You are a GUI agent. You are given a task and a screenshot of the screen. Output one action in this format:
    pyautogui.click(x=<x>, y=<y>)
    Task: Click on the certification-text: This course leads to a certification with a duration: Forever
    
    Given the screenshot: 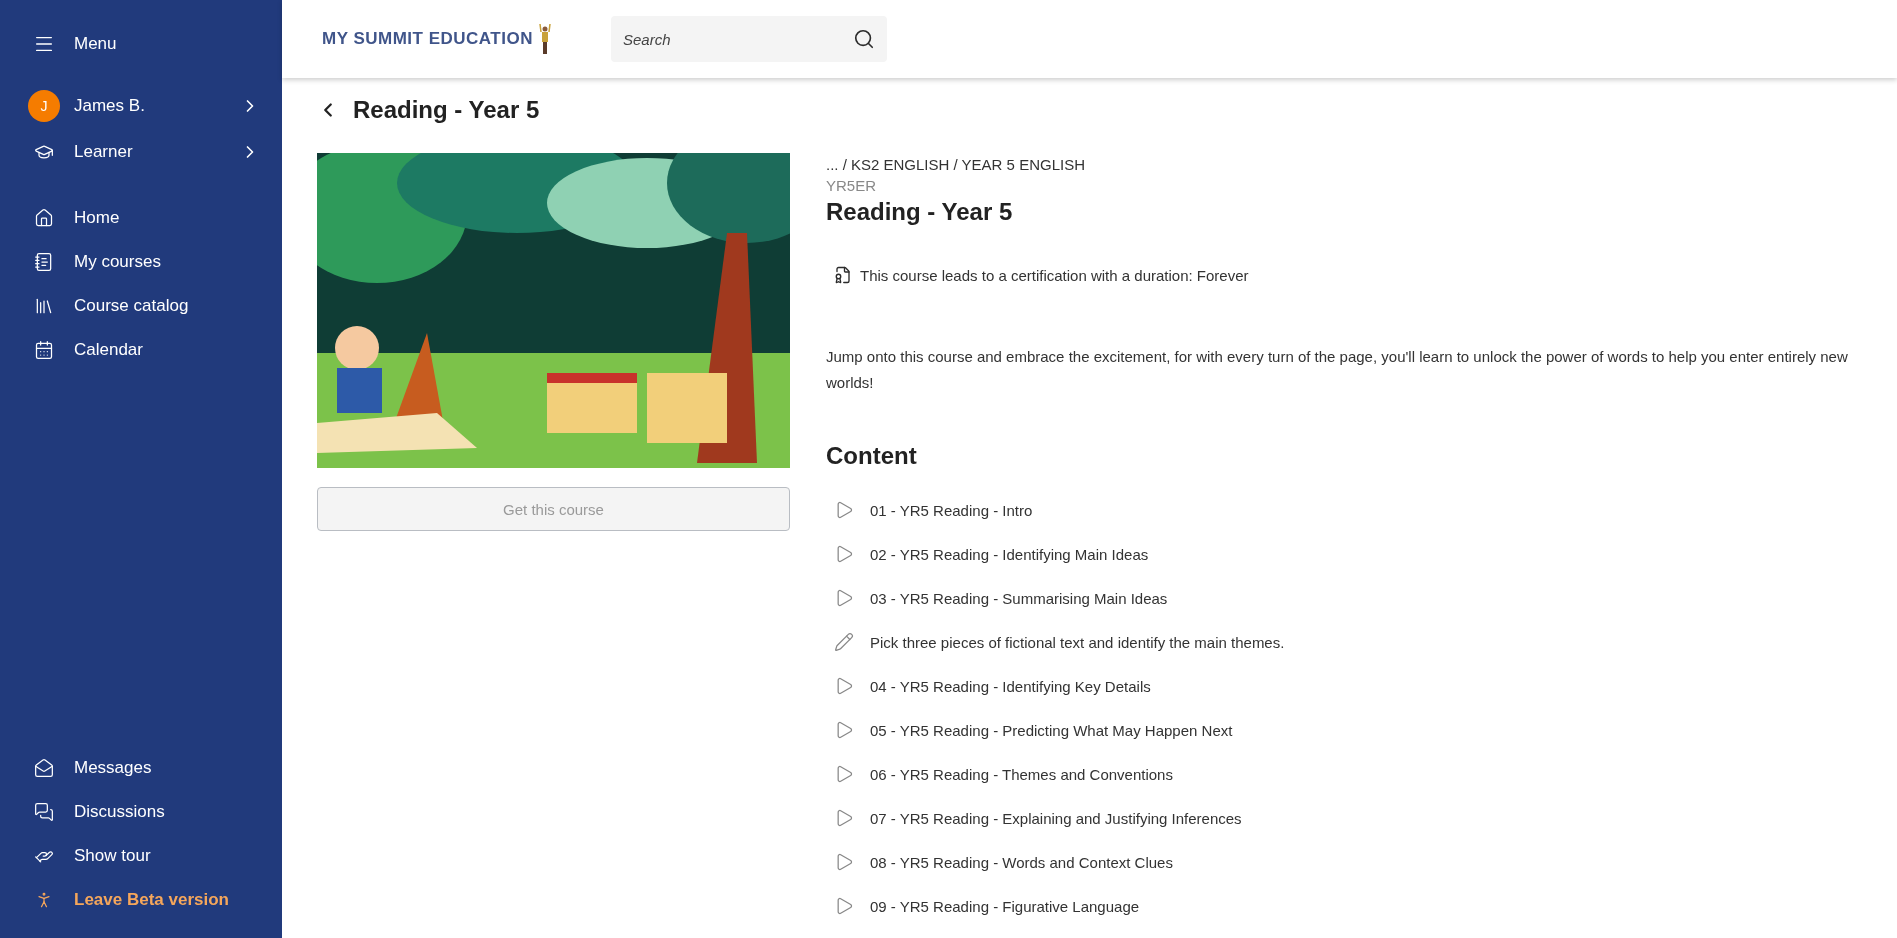 What is the action you would take?
    pyautogui.click(x=1054, y=275)
    